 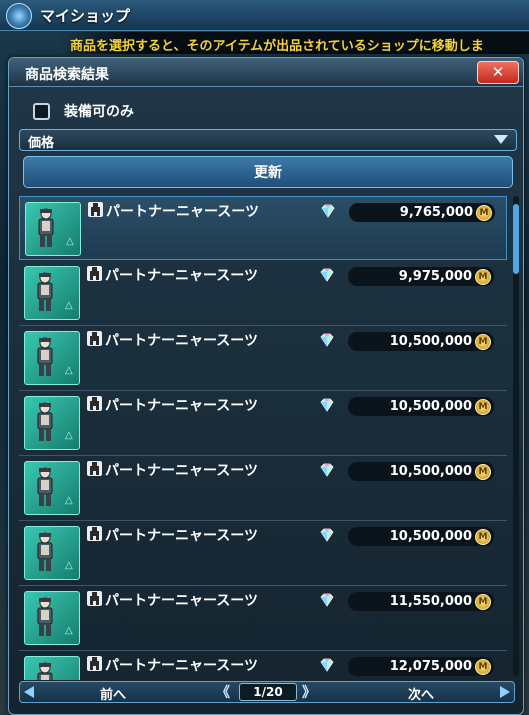 I want to click on equippable-only-checkbox, so click(x=41, y=111).